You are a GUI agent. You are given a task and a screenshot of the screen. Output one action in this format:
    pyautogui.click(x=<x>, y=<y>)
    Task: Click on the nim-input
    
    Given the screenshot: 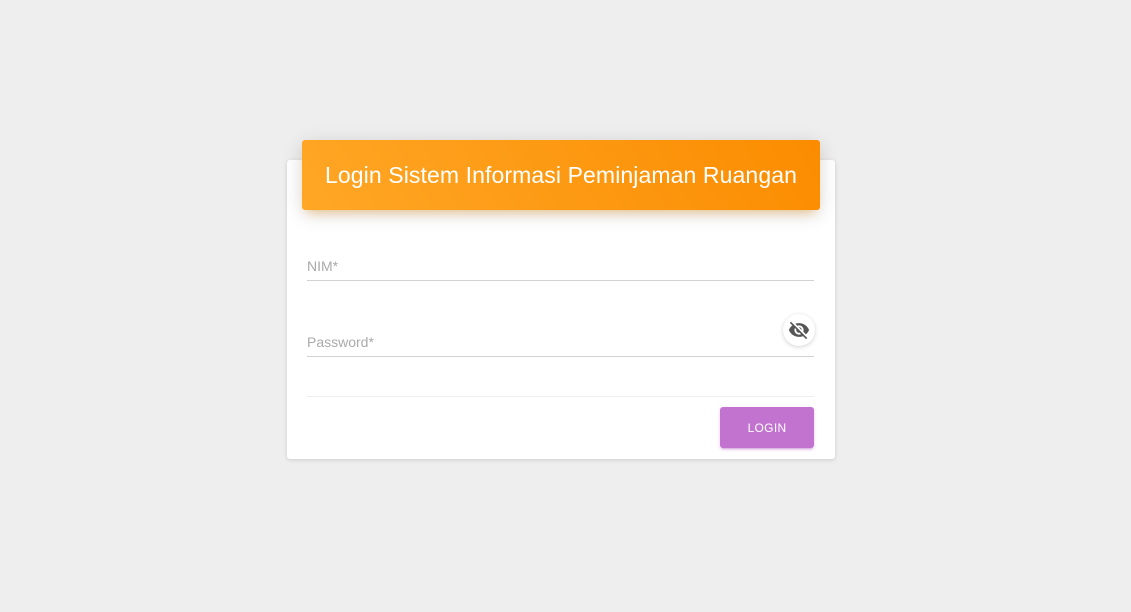 What is the action you would take?
    pyautogui.click(x=540, y=266)
    